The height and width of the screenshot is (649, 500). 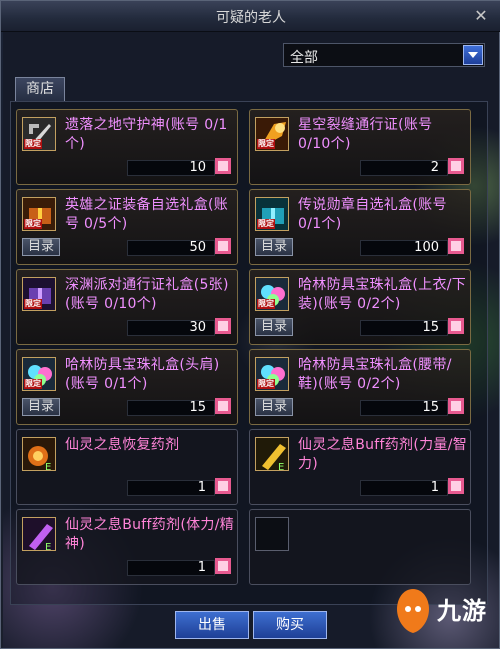 What do you see at coordinates (384, 55) in the screenshot?
I see `category-dropdown: 全部` at bounding box center [384, 55].